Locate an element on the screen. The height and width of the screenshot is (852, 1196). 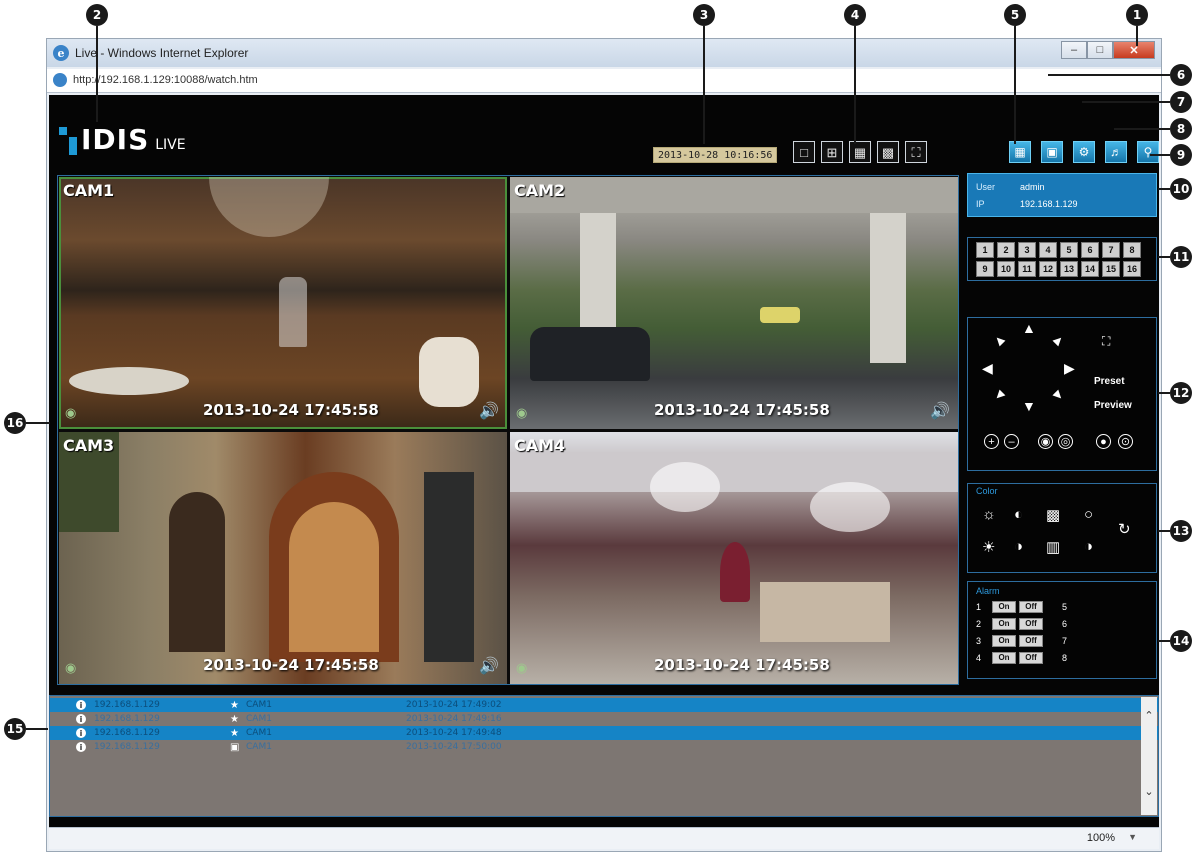
brightness-down-icon: ☼ is located at coordinates (989, 514).